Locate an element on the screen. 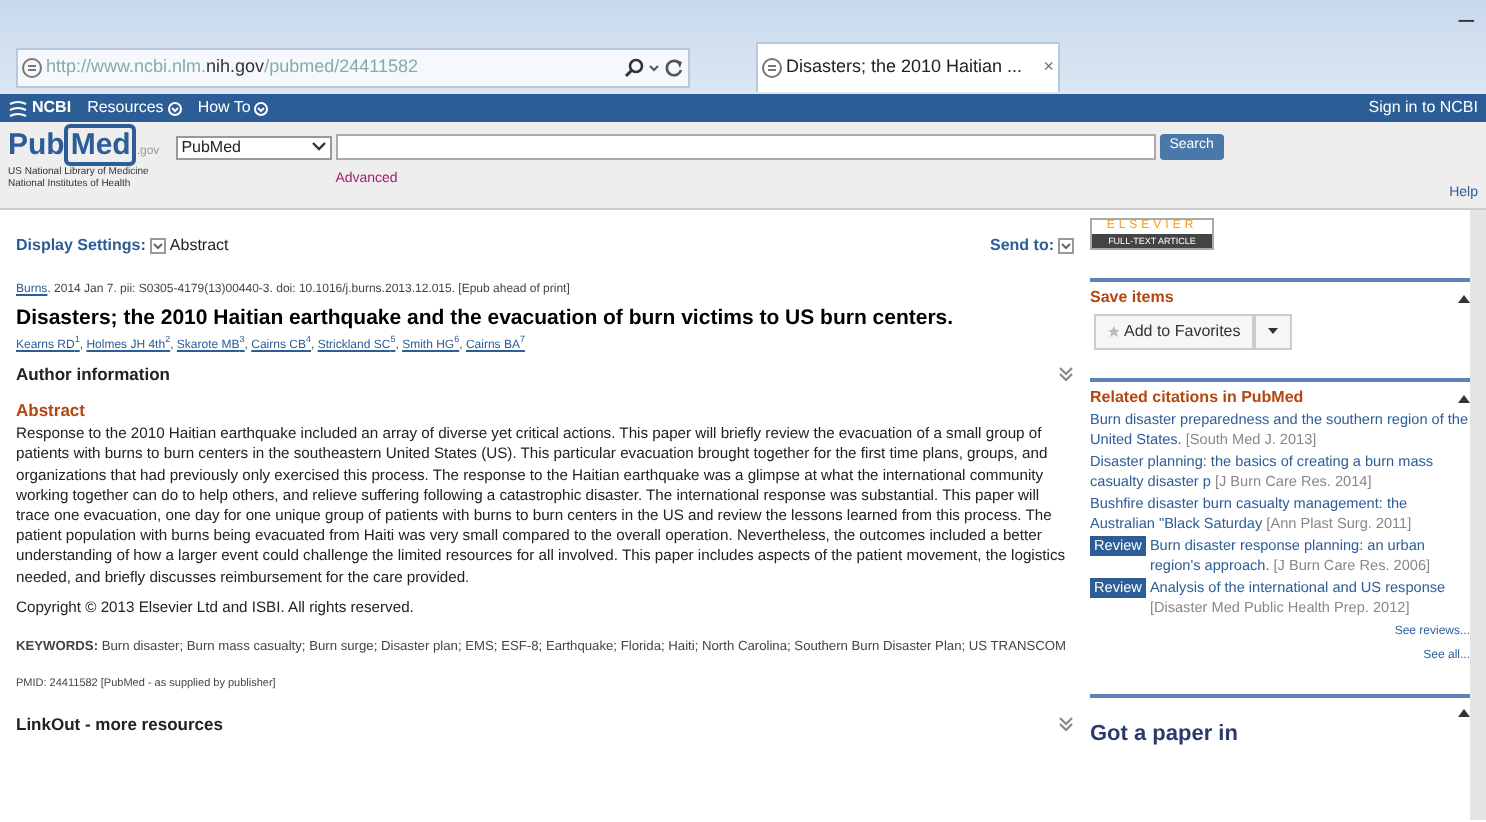 This screenshot has height=822, width=1486. sign-in-link: Sign in to NCBI is located at coordinates (1423, 108).